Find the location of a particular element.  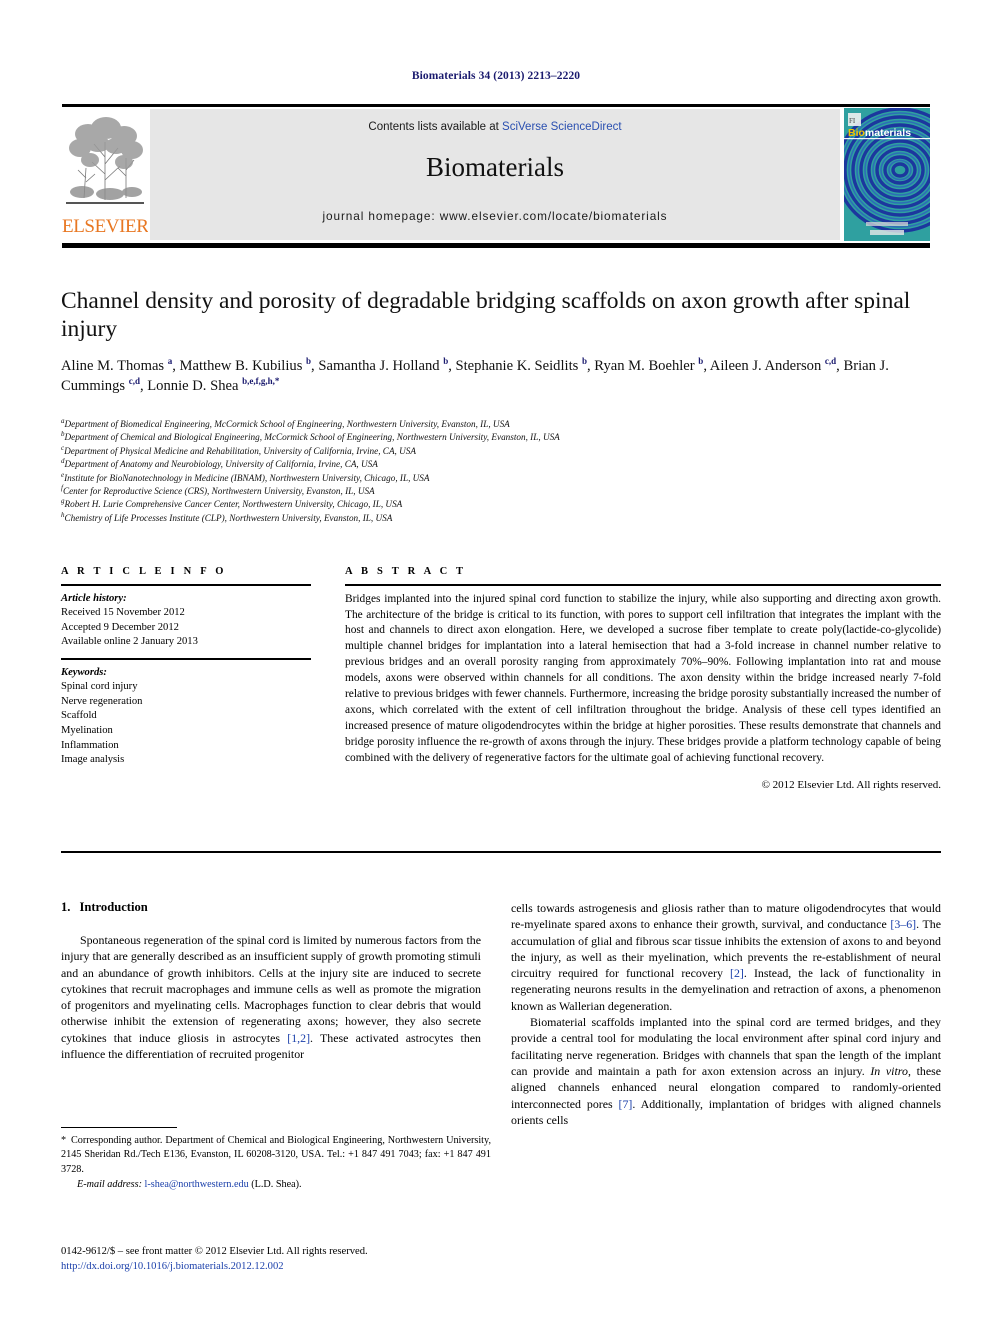

history-available-online: Available online 2 January 2013 is located at coordinates (129, 642).